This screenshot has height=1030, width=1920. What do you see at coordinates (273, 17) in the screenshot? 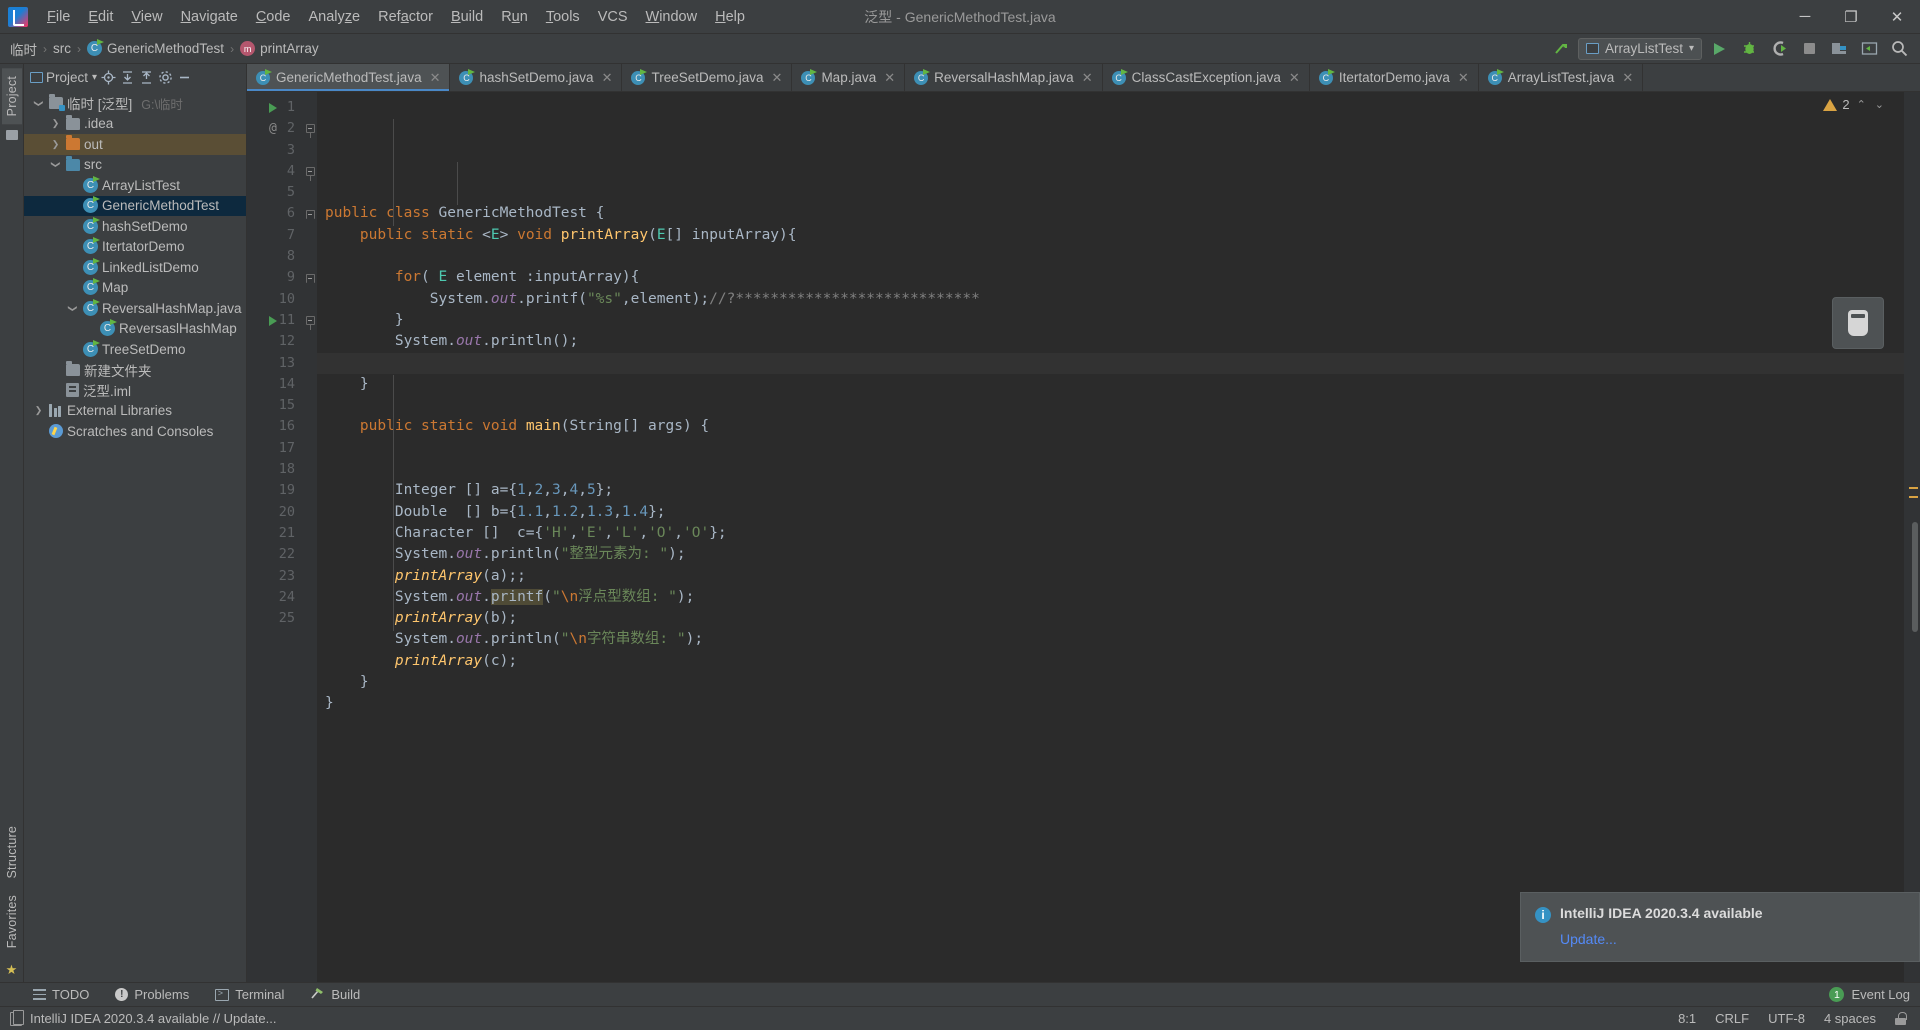
I see `menu-code: Code` at bounding box center [273, 17].